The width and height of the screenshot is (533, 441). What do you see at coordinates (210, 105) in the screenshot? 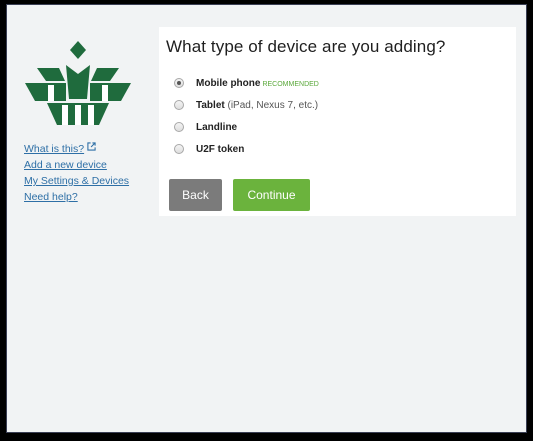
I see `option-name: Tablet` at bounding box center [210, 105].